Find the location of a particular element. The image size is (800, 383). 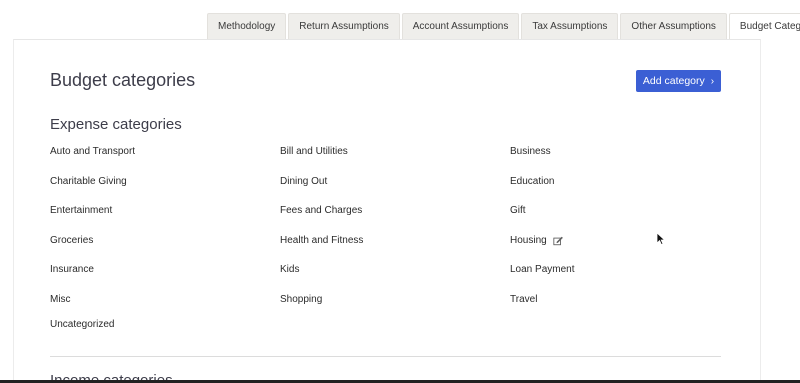

category-item: Shopping is located at coordinates (301, 299).